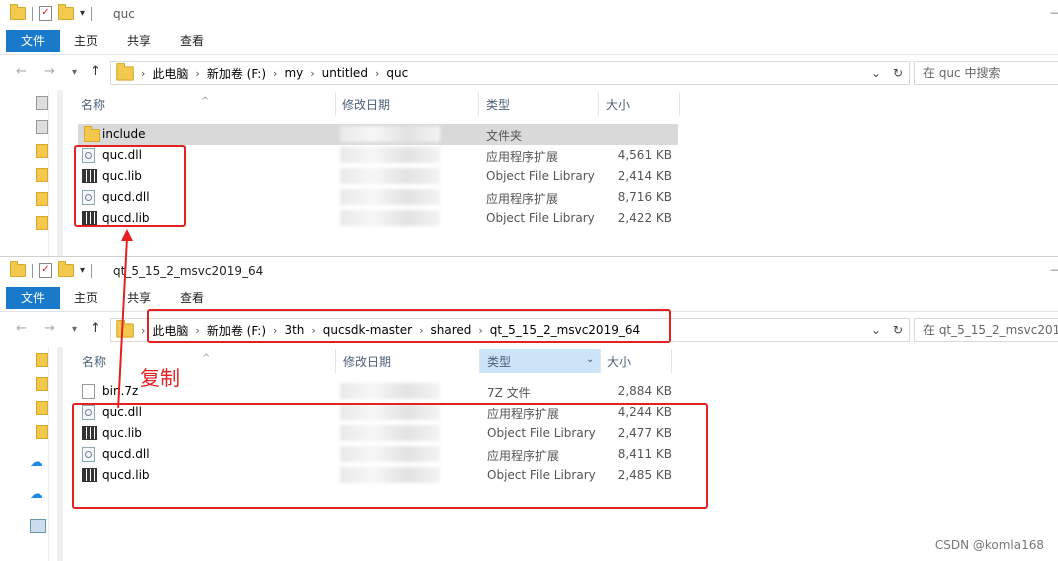 This screenshot has width=1058, height=561. I want to click on address-actions: ⌄ ↻, so click(887, 73).